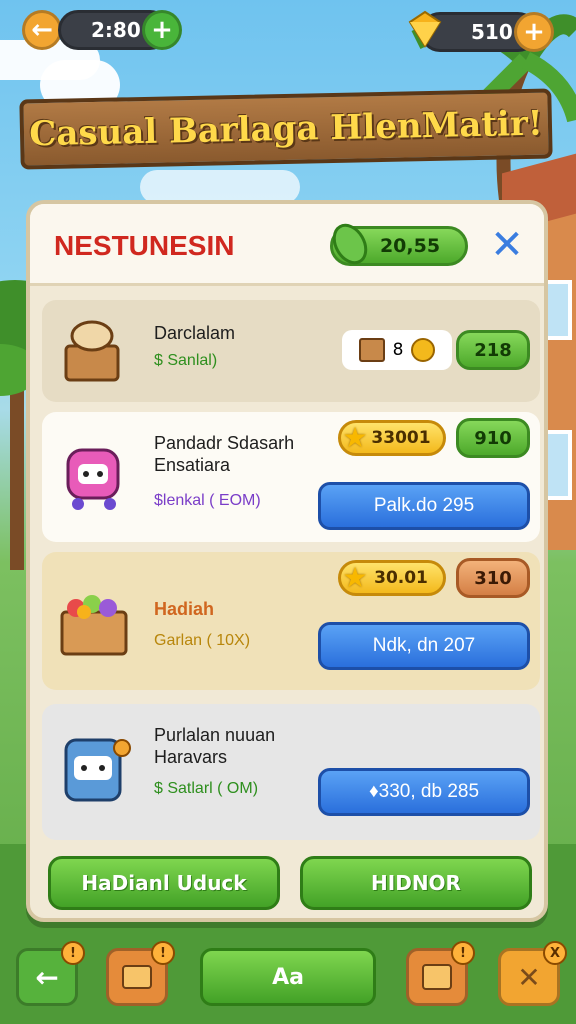 The width and height of the screenshot is (576, 1024). I want to click on cost-value: 8, so click(398, 350).